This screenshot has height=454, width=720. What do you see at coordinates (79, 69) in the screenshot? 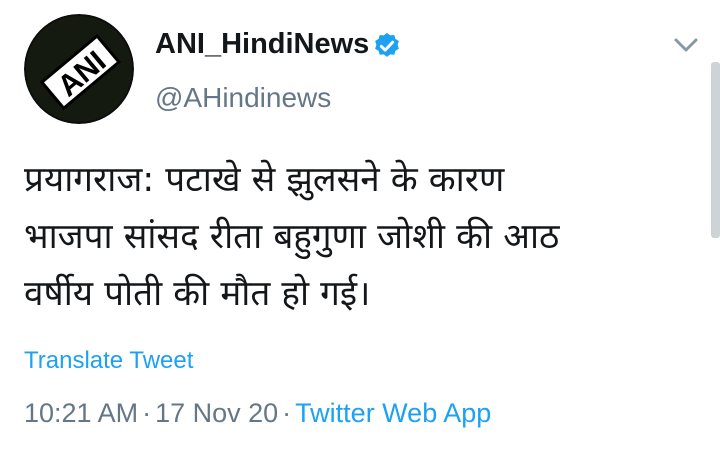
I see `ani-logo-avatar: ANI` at bounding box center [79, 69].